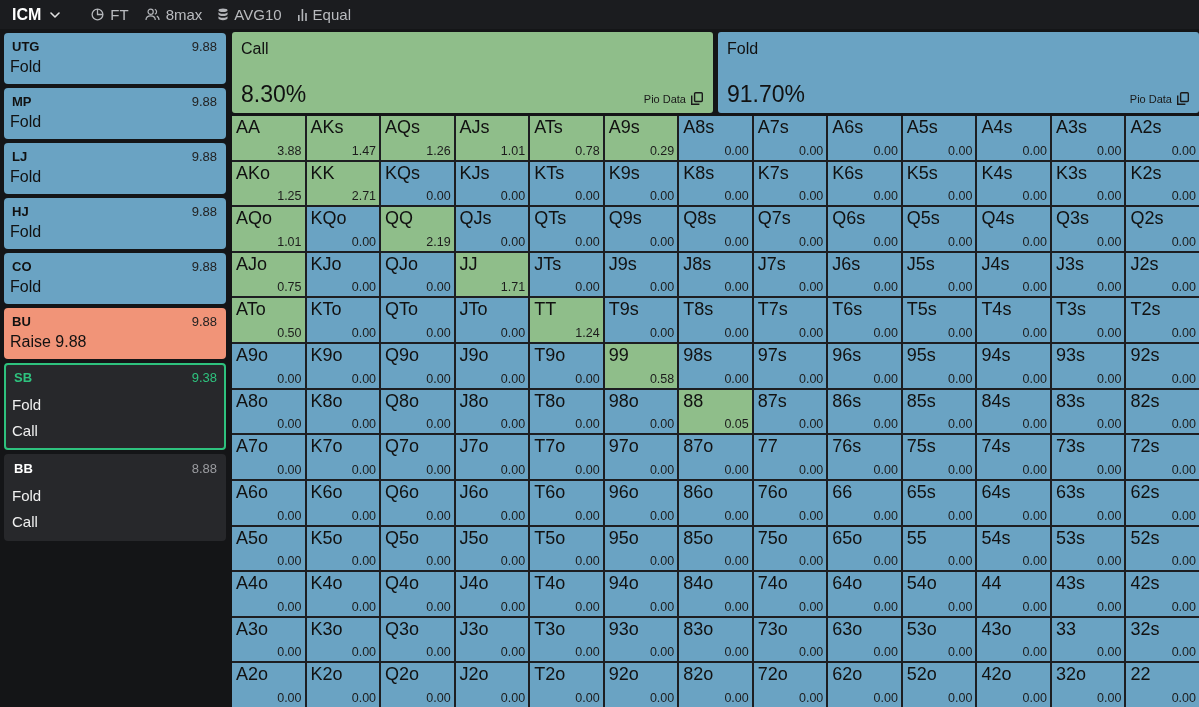  What do you see at coordinates (864, 685) in the screenshot?
I see `hand-cell: 62o 0.00` at bounding box center [864, 685].